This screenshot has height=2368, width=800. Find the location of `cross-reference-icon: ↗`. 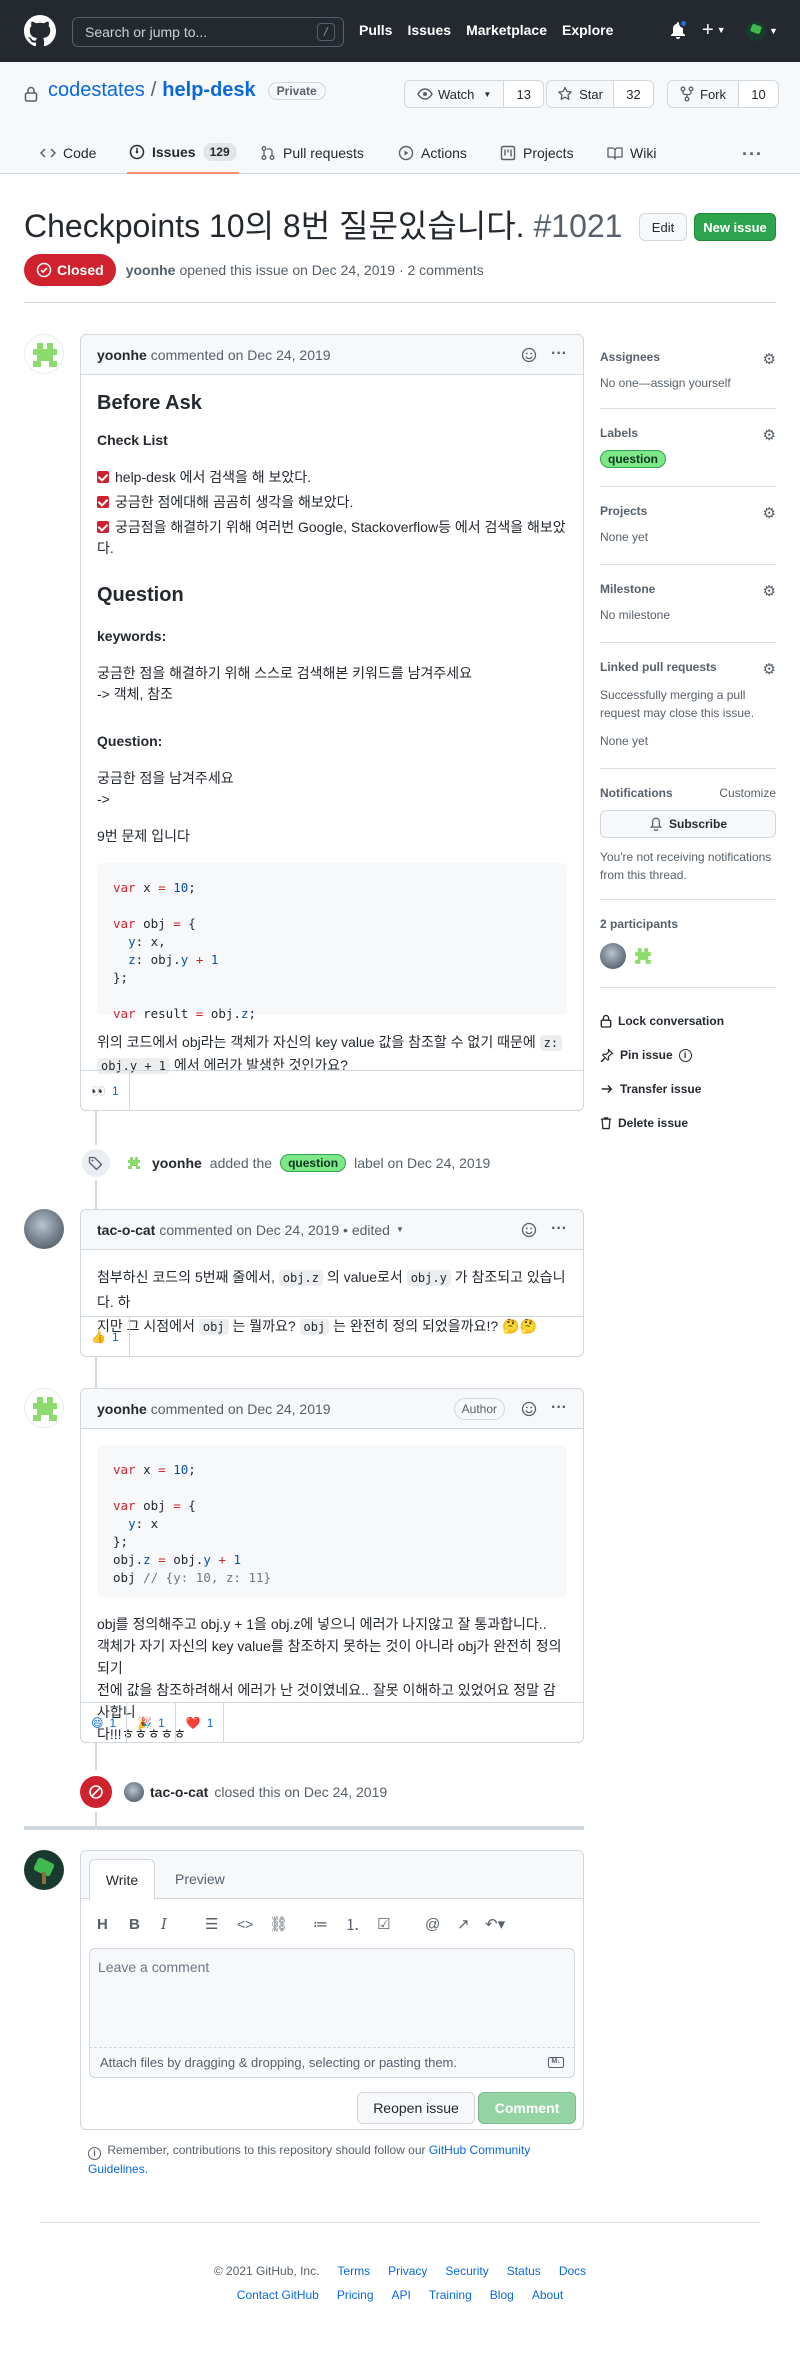

cross-reference-icon: ↗ is located at coordinates (471, 1924).